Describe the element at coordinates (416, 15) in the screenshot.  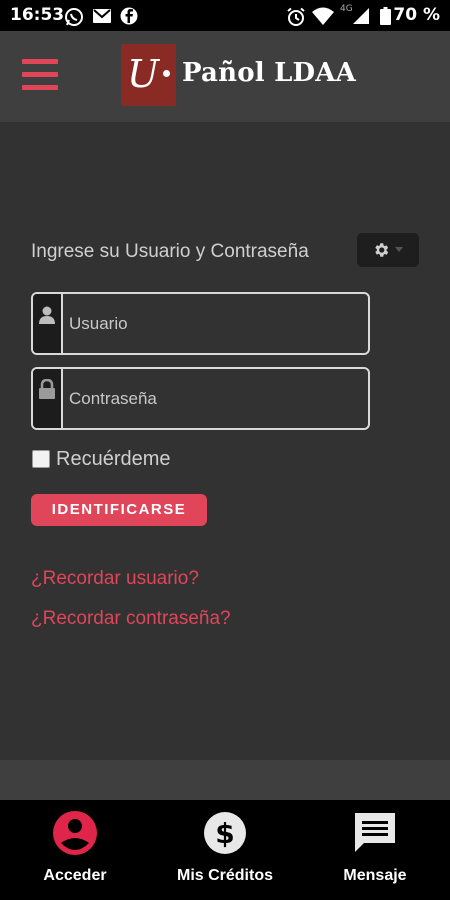
I see `battery-percent: 70 %` at that location.